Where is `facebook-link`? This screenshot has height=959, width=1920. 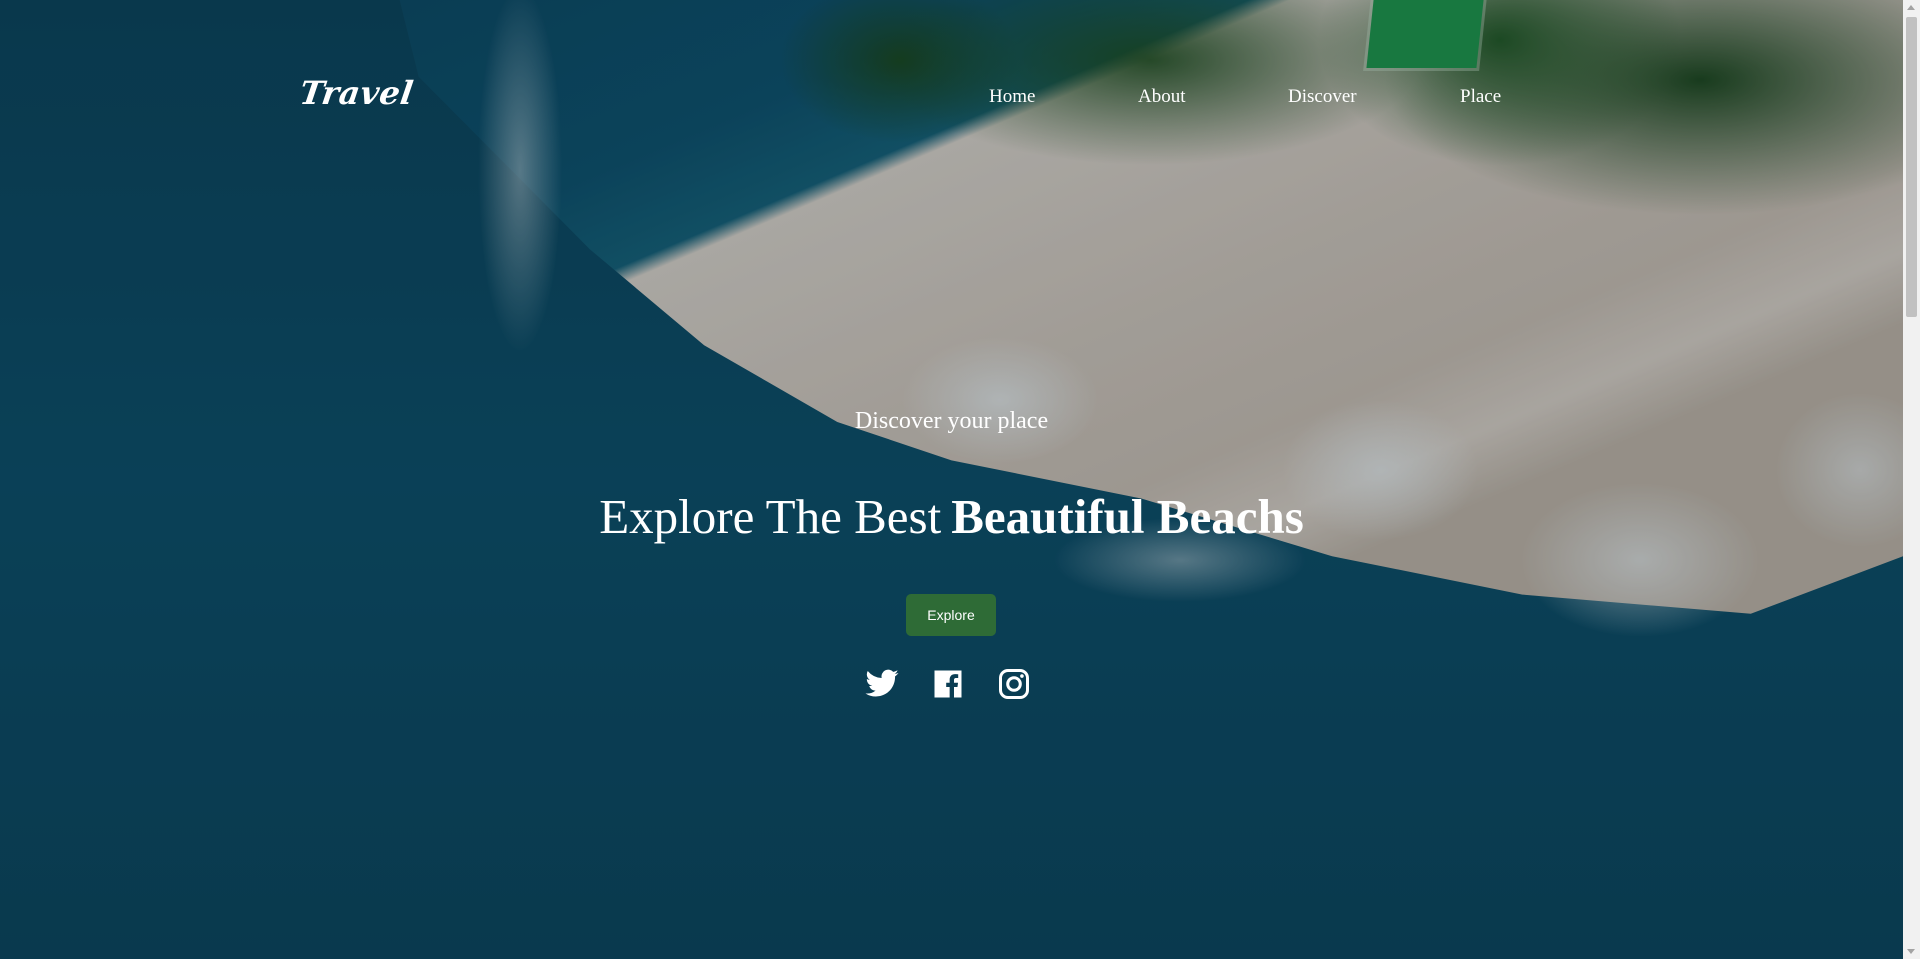
facebook-link is located at coordinates (948, 684).